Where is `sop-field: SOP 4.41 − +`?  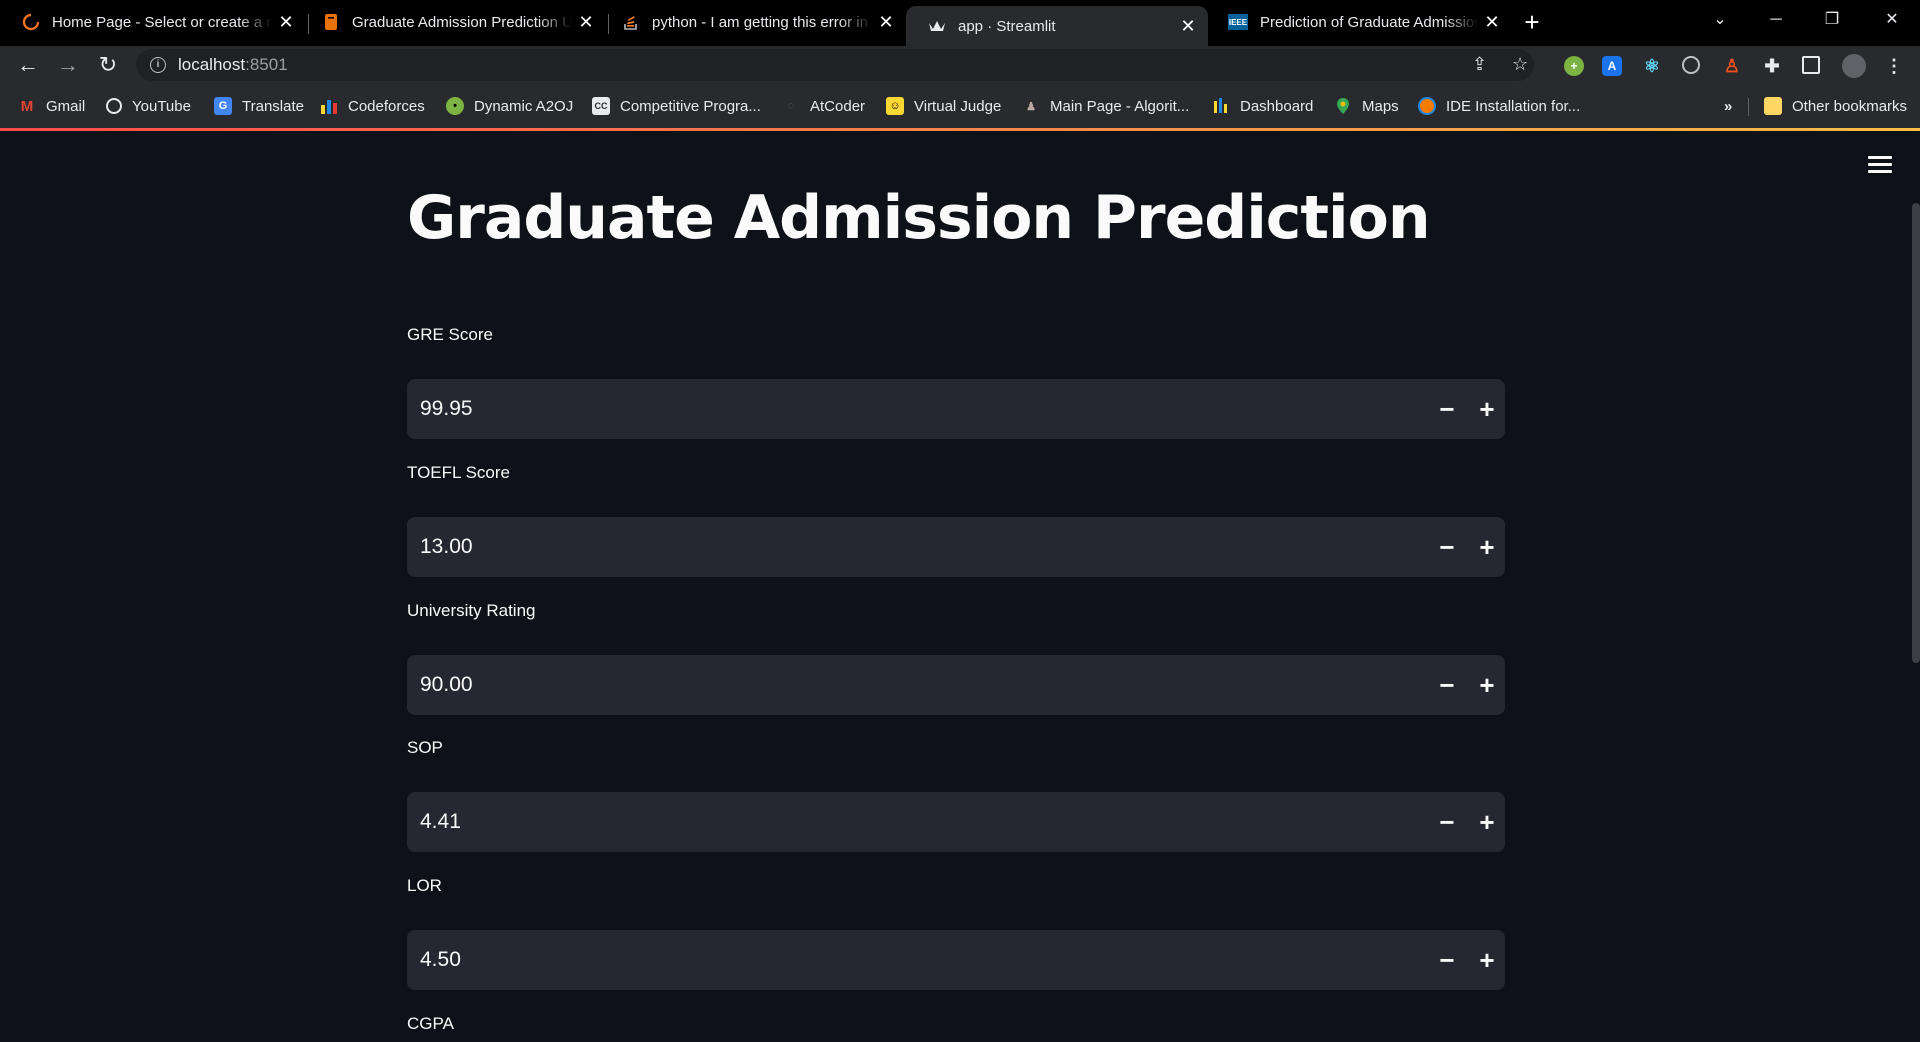 sop-field: SOP 4.41 − + is located at coordinates (956, 796).